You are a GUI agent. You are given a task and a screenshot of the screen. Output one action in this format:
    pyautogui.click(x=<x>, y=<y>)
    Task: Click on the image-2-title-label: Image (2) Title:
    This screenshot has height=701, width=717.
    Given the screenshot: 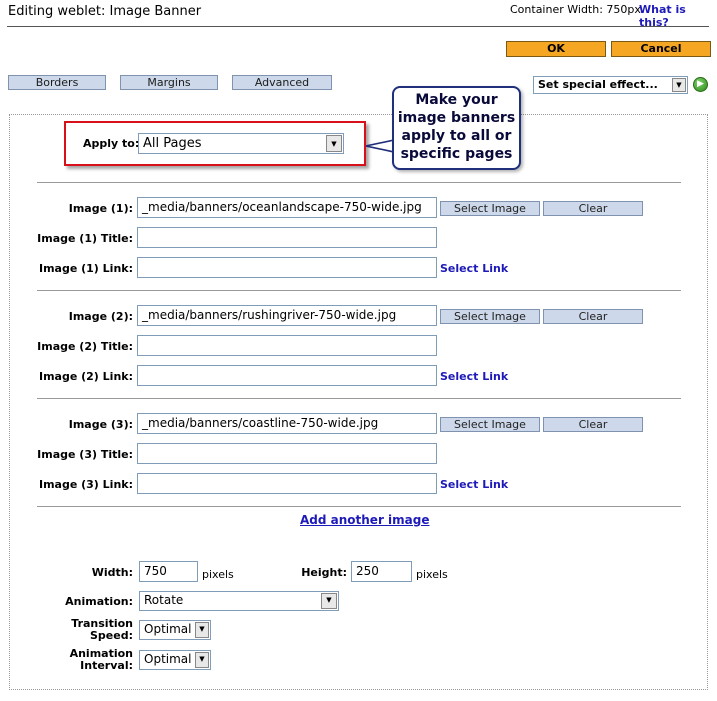 What is the action you would take?
    pyautogui.click(x=85, y=346)
    